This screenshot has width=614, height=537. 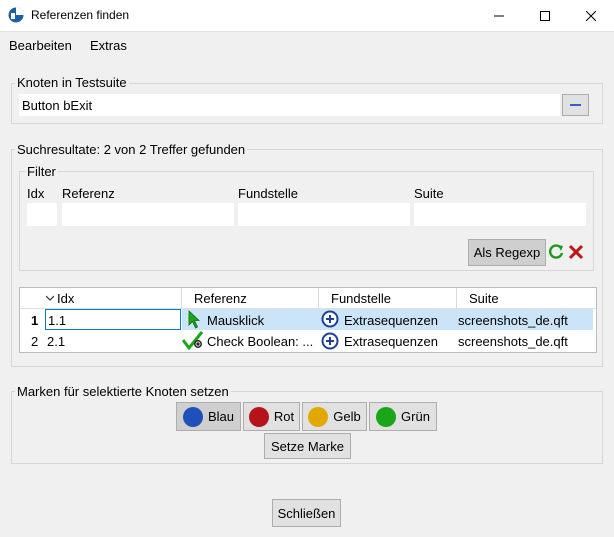 I want to click on mark-blau-button: Blau, so click(x=208, y=416).